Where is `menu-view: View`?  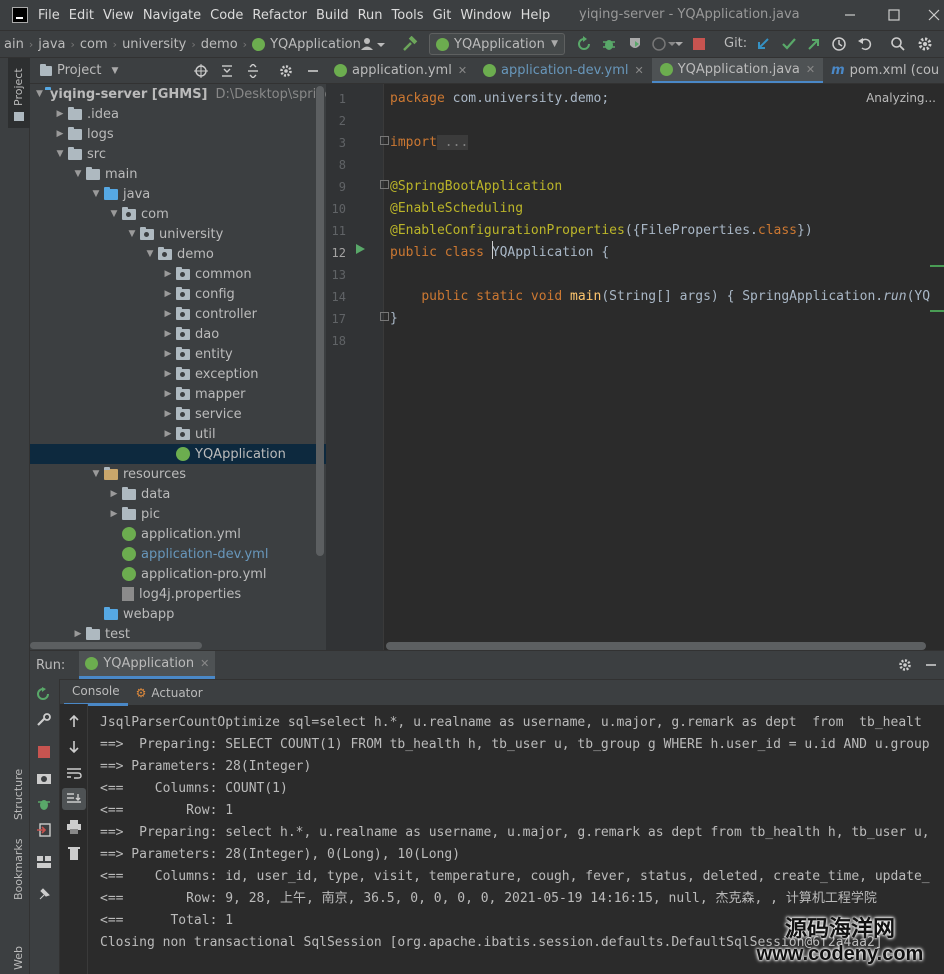
menu-view: View is located at coordinates (118, 15).